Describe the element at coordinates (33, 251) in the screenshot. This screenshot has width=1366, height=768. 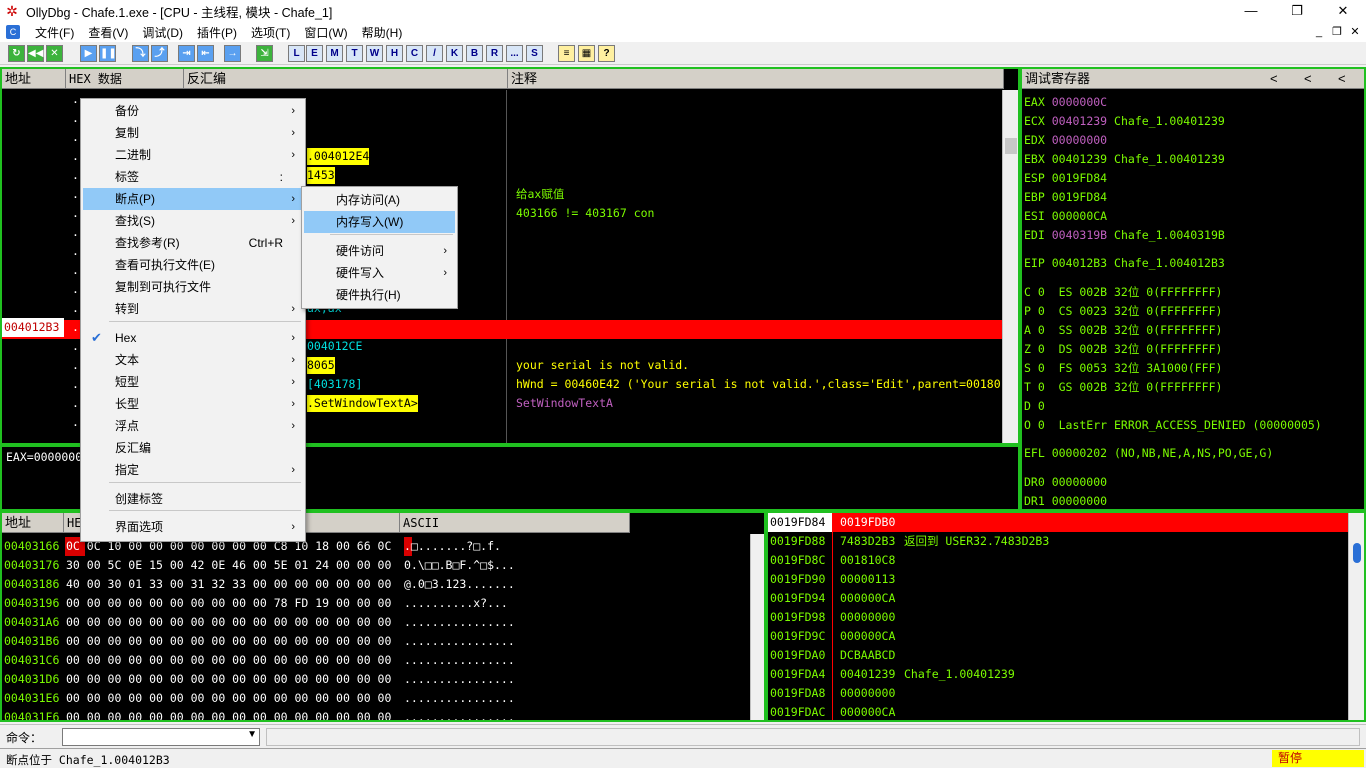
I see `disasm-address: 004012A8` at that location.